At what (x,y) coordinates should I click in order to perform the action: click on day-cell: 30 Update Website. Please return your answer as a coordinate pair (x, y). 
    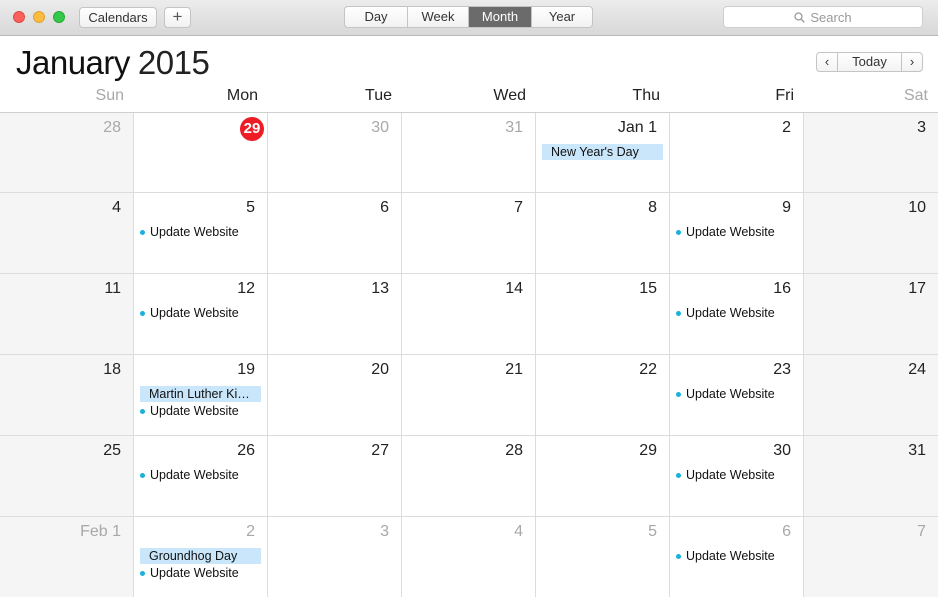
    Looking at the image, I should click on (737, 476).